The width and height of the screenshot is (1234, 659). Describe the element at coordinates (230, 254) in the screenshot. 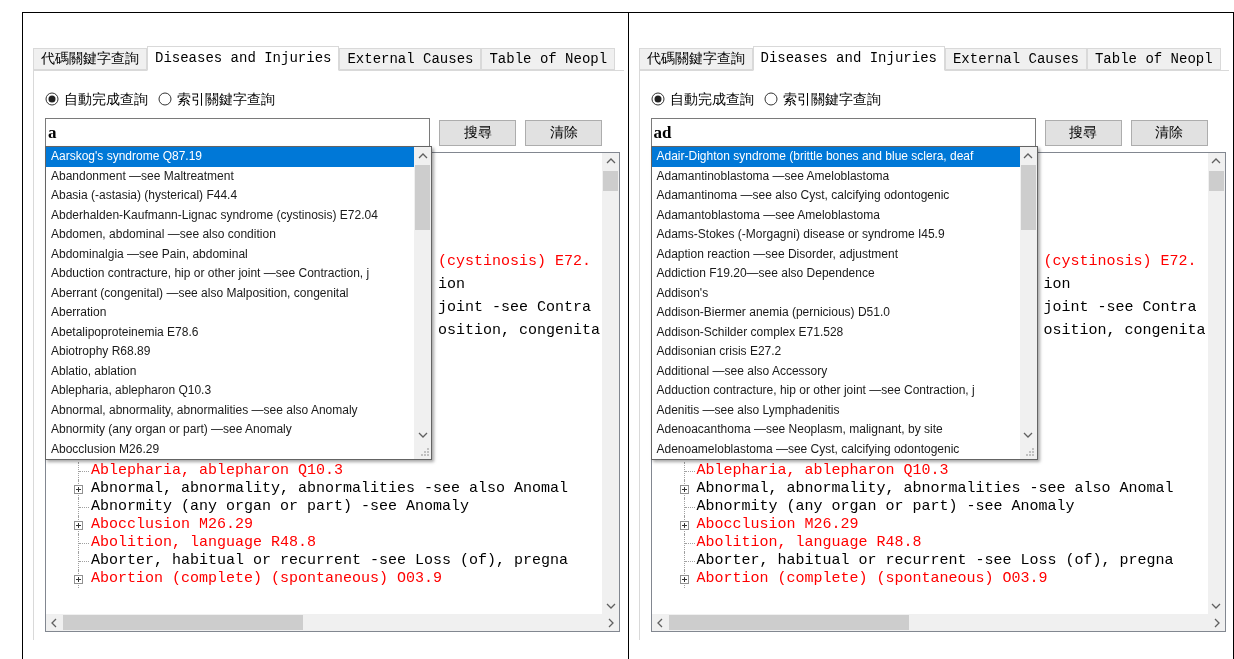

I see `suggestion-item: Abdominalgia —see Pain, abdominal` at that location.